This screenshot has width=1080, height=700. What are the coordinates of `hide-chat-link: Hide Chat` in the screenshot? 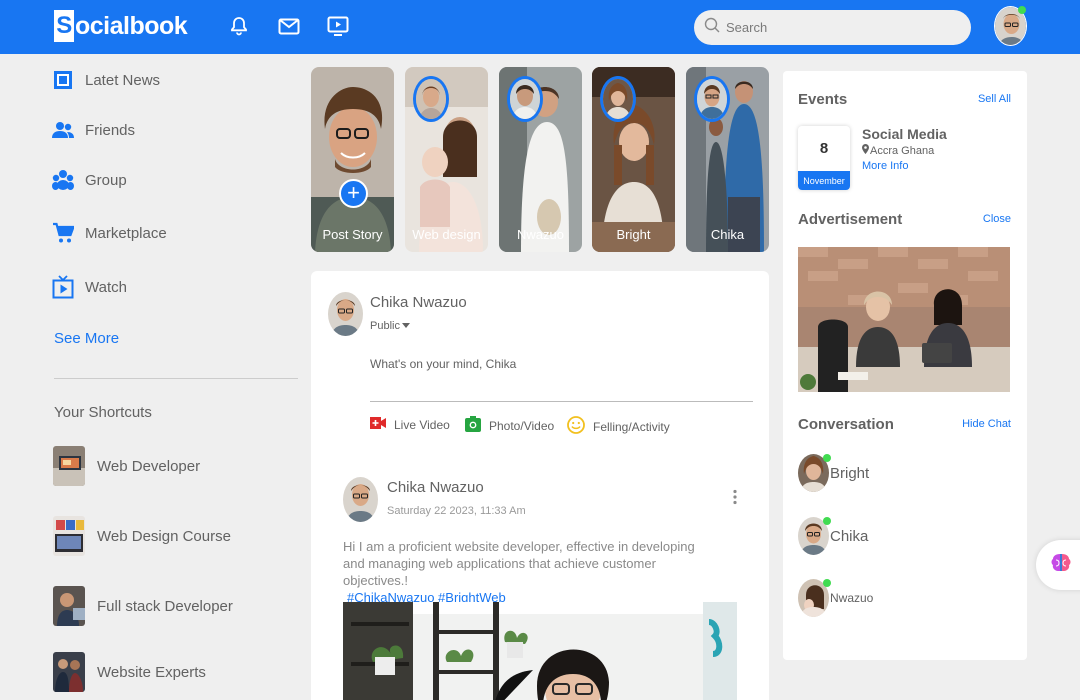 It's located at (986, 424).